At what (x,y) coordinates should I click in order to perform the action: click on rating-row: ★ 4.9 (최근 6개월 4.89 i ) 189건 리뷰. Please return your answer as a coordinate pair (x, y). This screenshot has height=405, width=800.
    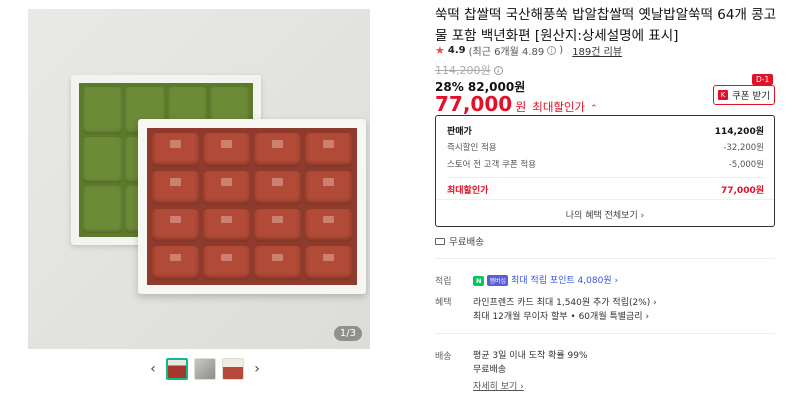
    Looking at the image, I should click on (528, 50).